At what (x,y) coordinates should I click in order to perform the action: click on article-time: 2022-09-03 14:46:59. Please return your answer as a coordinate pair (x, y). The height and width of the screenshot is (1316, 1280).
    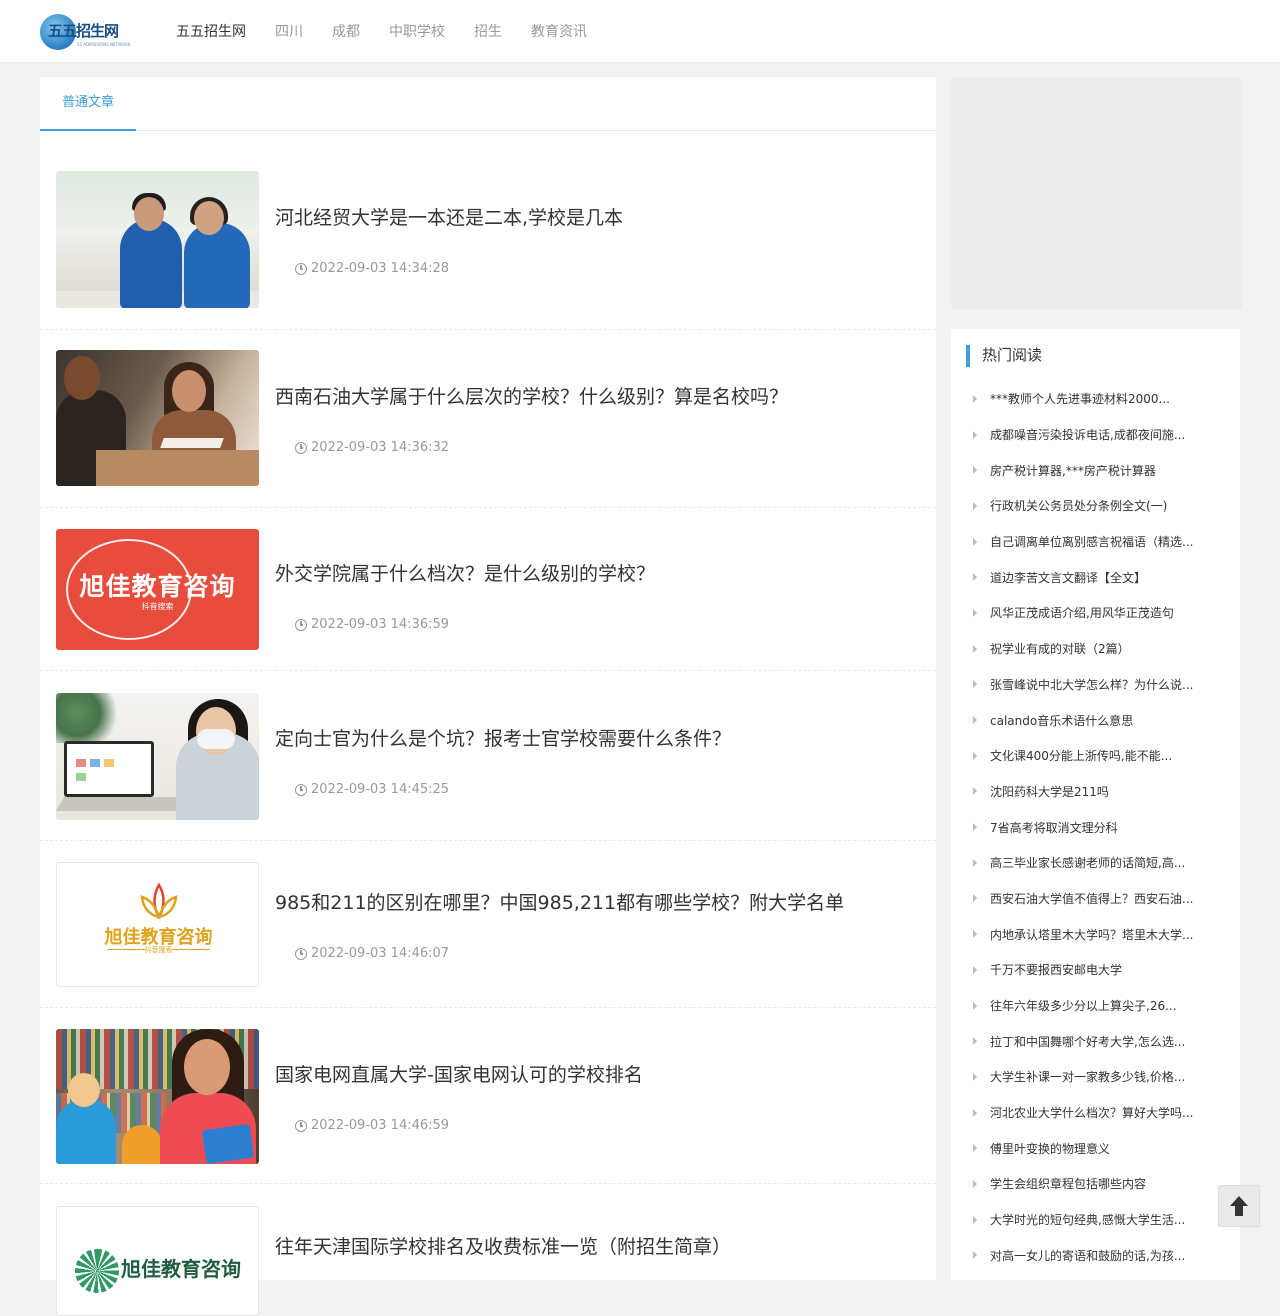
    Looking at the image, I should click on (372, 1125).